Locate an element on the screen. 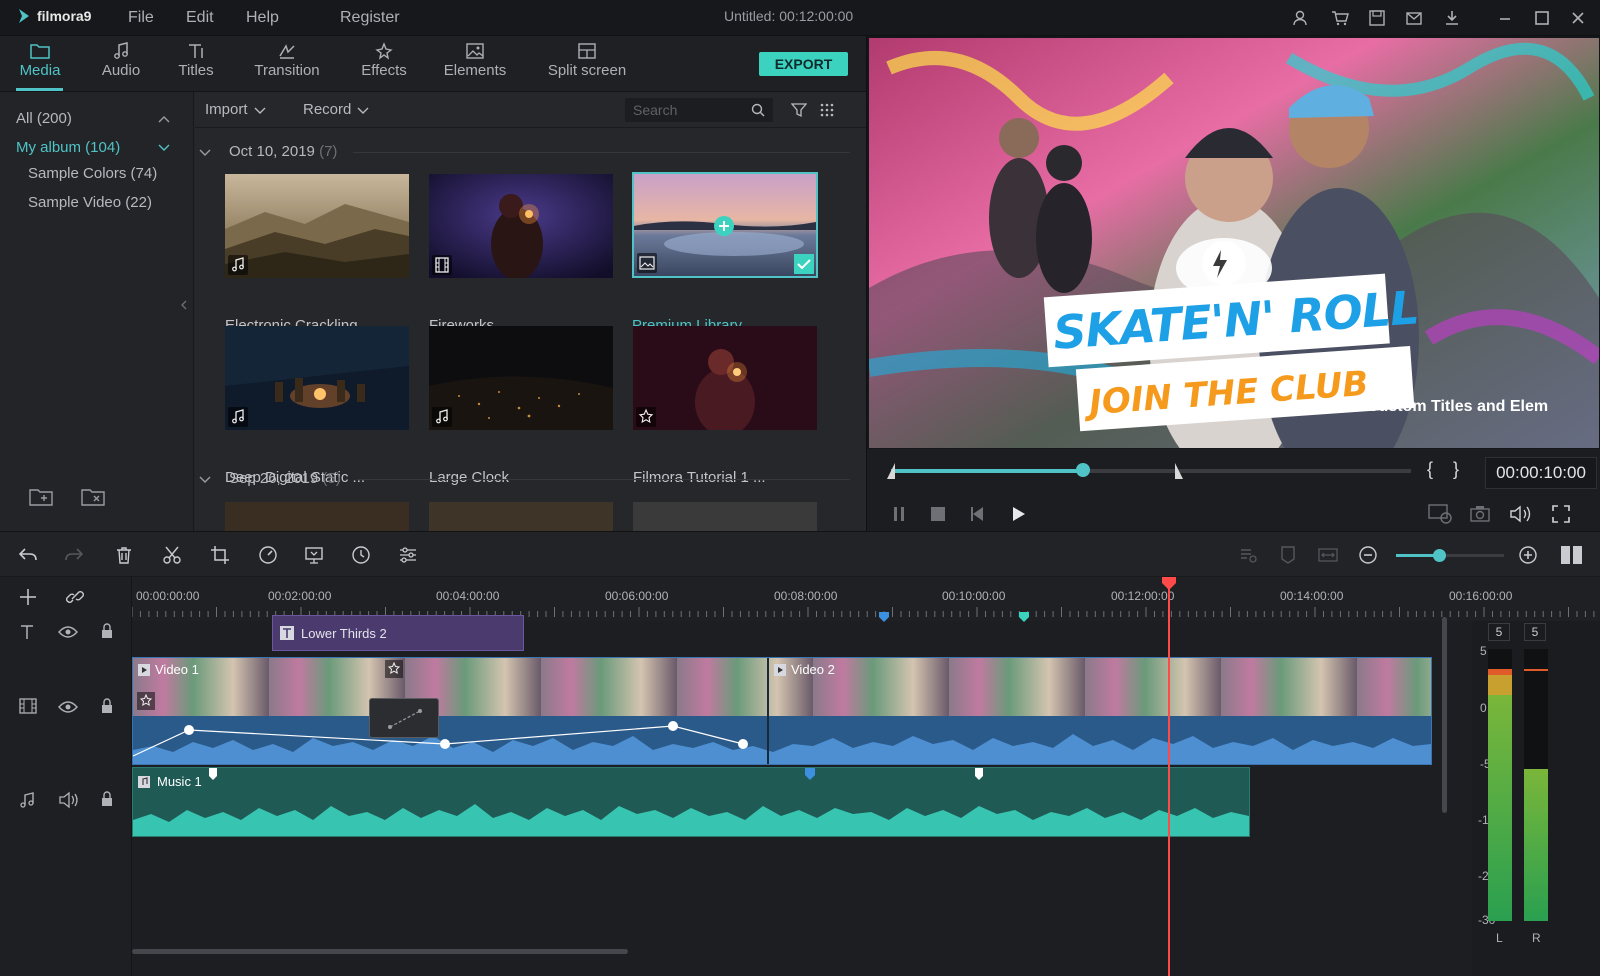 The image size is (1600, 976). new-folder-icon is located at coordinates (42, 497).